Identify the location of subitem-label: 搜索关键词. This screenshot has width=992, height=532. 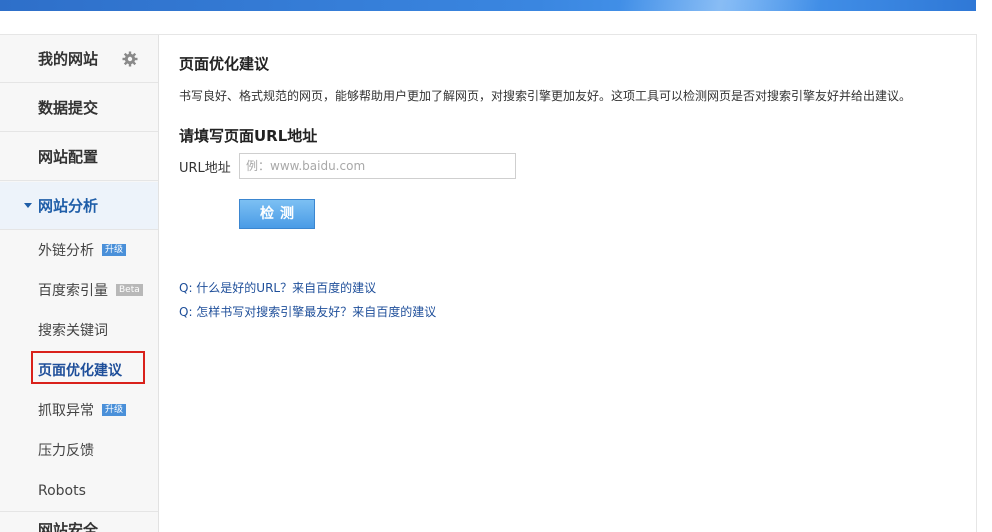
(73, 331).